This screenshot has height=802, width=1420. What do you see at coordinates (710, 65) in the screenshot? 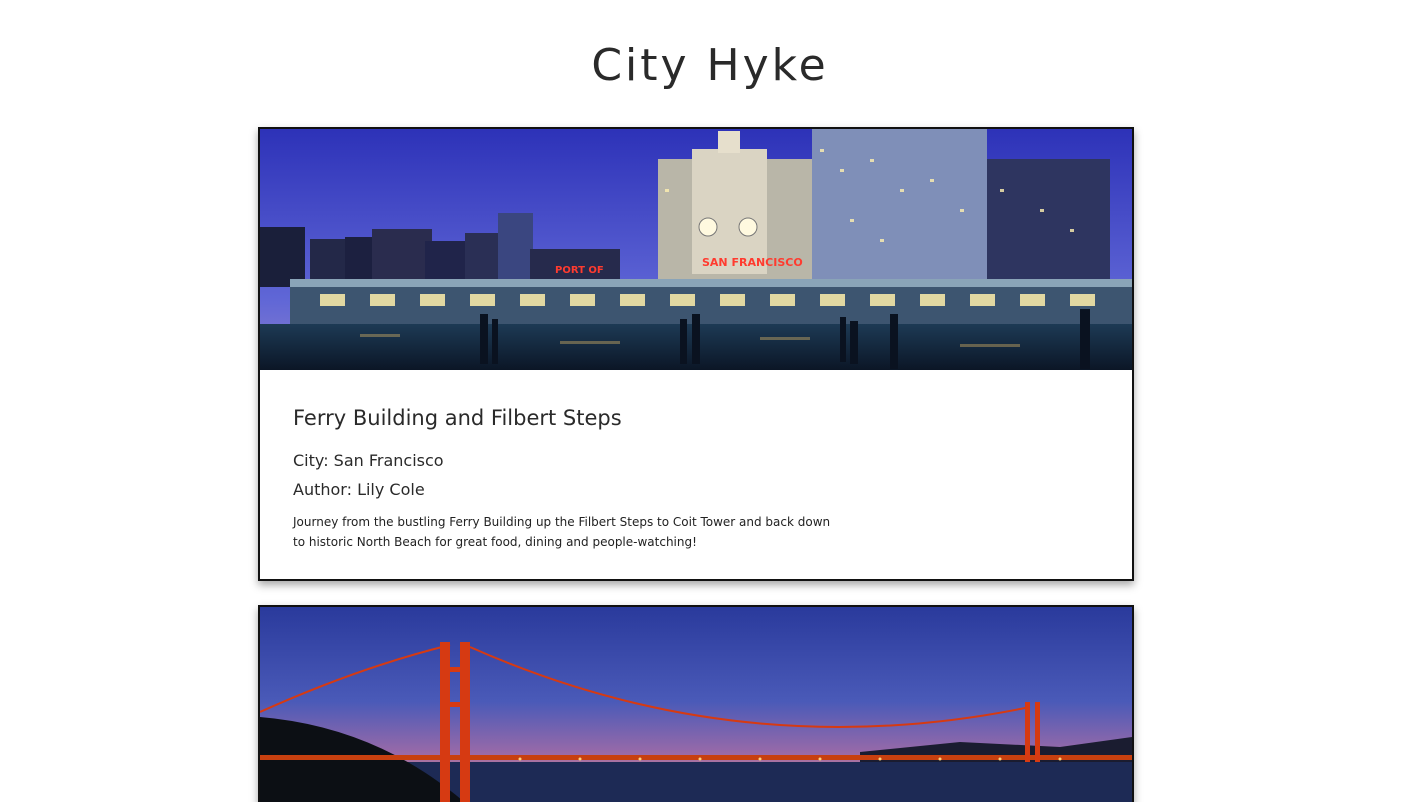
I see `site-title: City Hyke` at bounding box center [710, 65].